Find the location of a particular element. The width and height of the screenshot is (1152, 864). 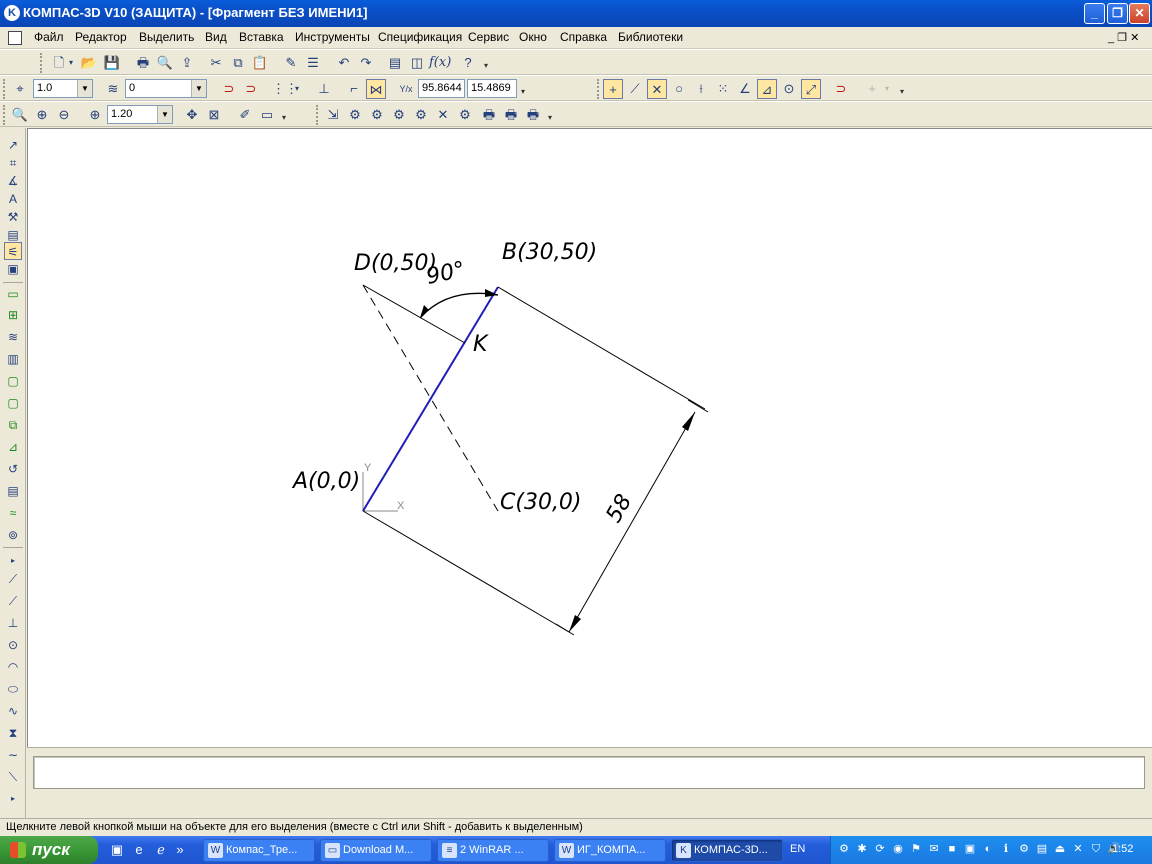

snap-toggle-magnet-icon: ⊃ is located at coordinates (841, 89).